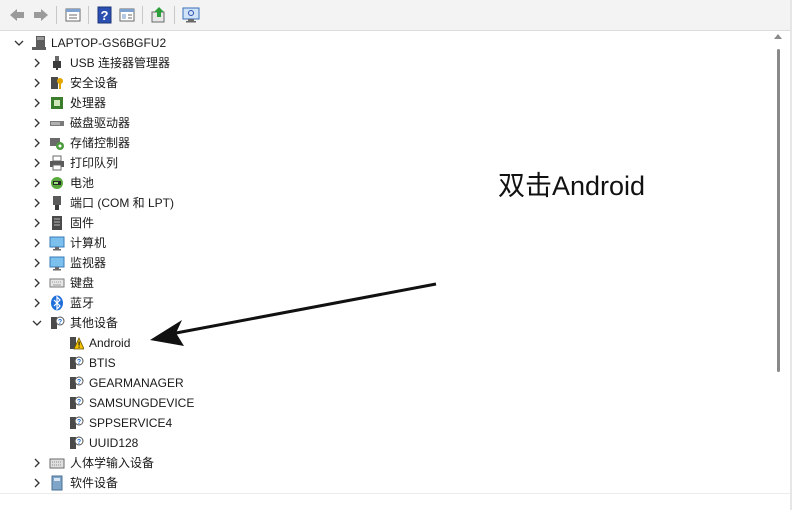  I want to click on hid-icon, so click(57, 463).